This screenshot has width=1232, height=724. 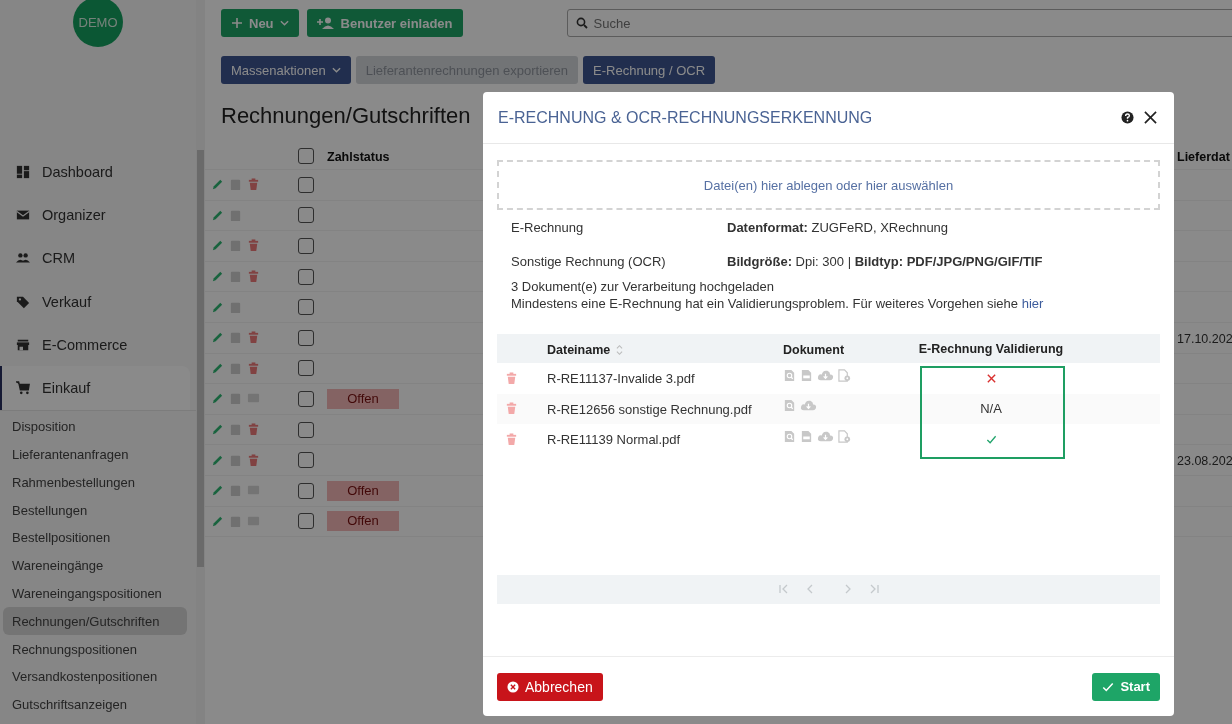 I want to click on subnav-item: Wareneingänge, so click(x=95, y=565).